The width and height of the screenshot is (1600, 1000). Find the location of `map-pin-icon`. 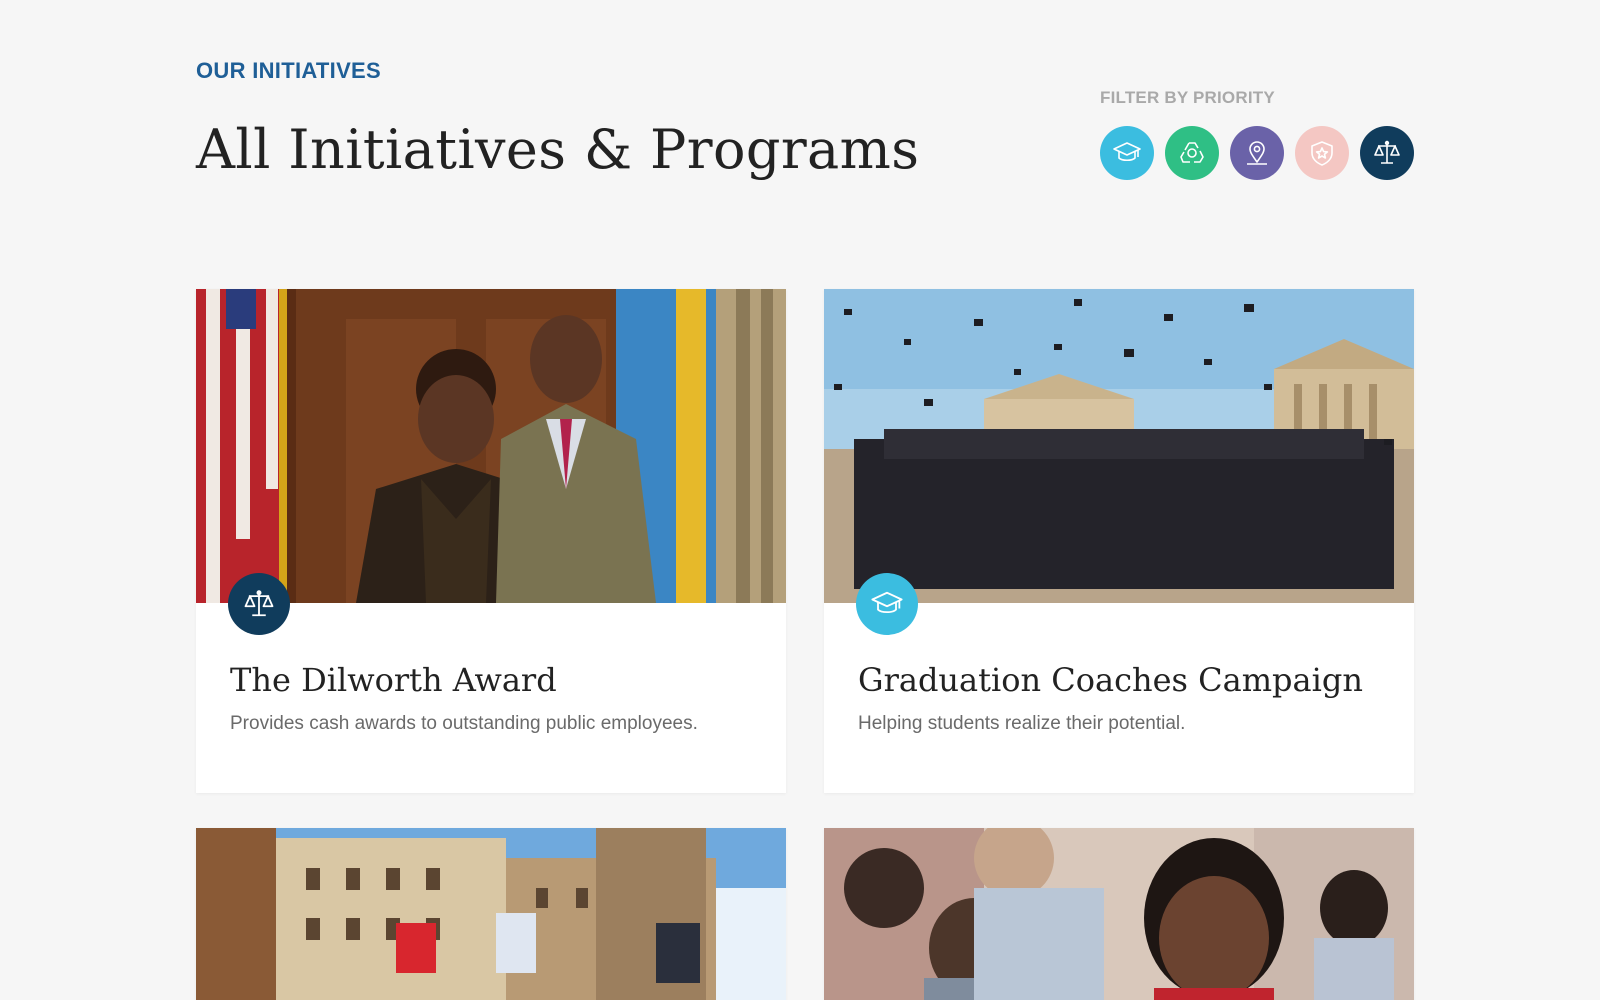

map-pin-icon is located at coordinates (1257, 153).